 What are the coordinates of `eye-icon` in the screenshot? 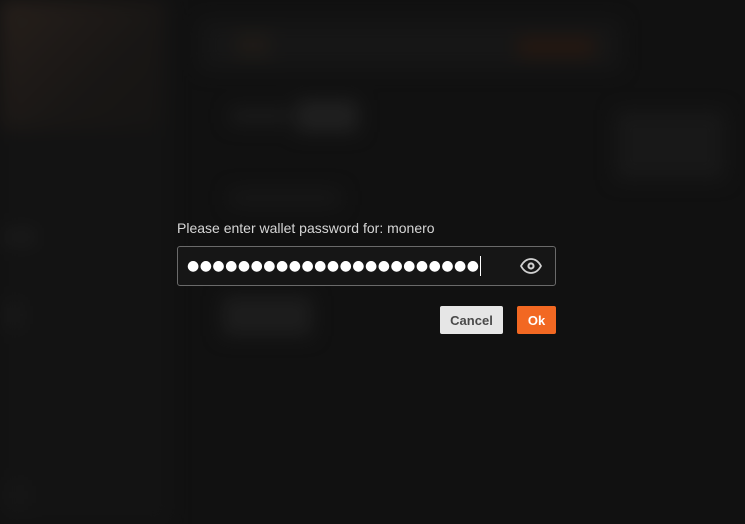 It's located at (531, 266).